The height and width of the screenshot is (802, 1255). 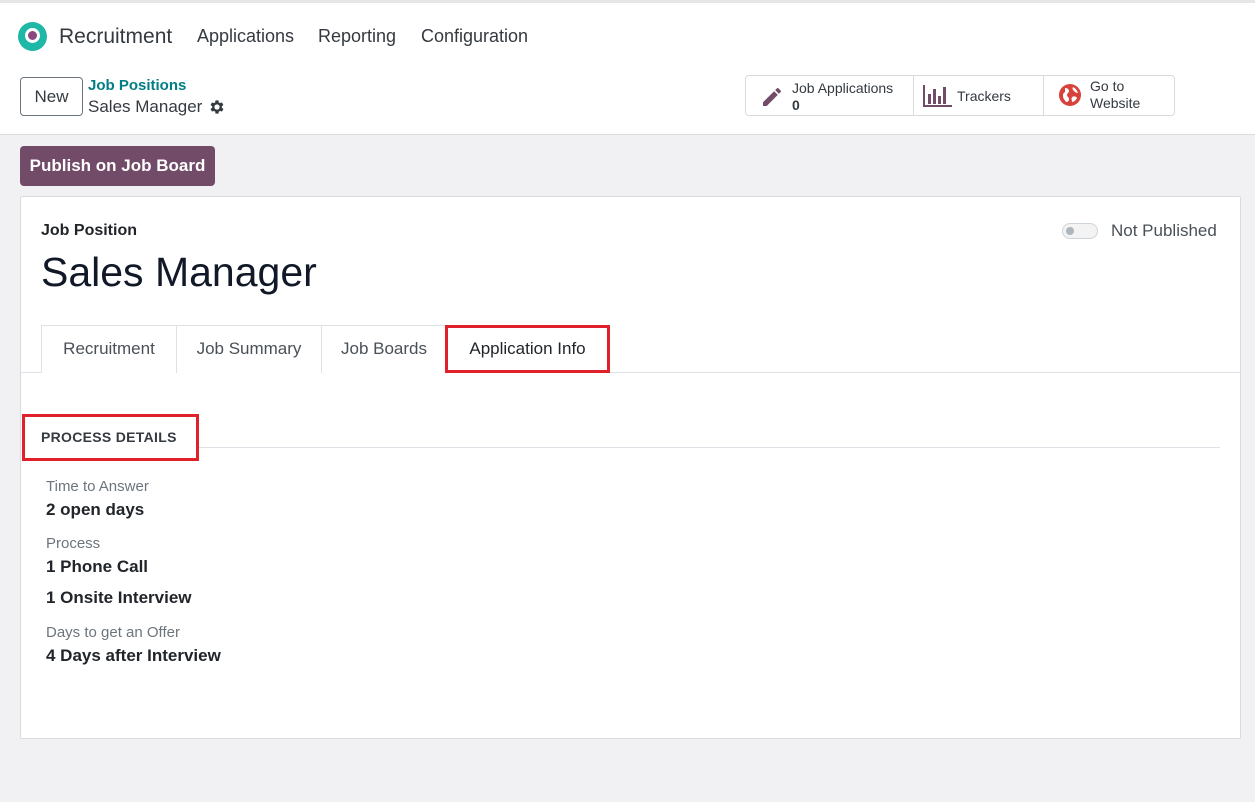 I want to click on pencil-icon, so click(x=772, y=97).